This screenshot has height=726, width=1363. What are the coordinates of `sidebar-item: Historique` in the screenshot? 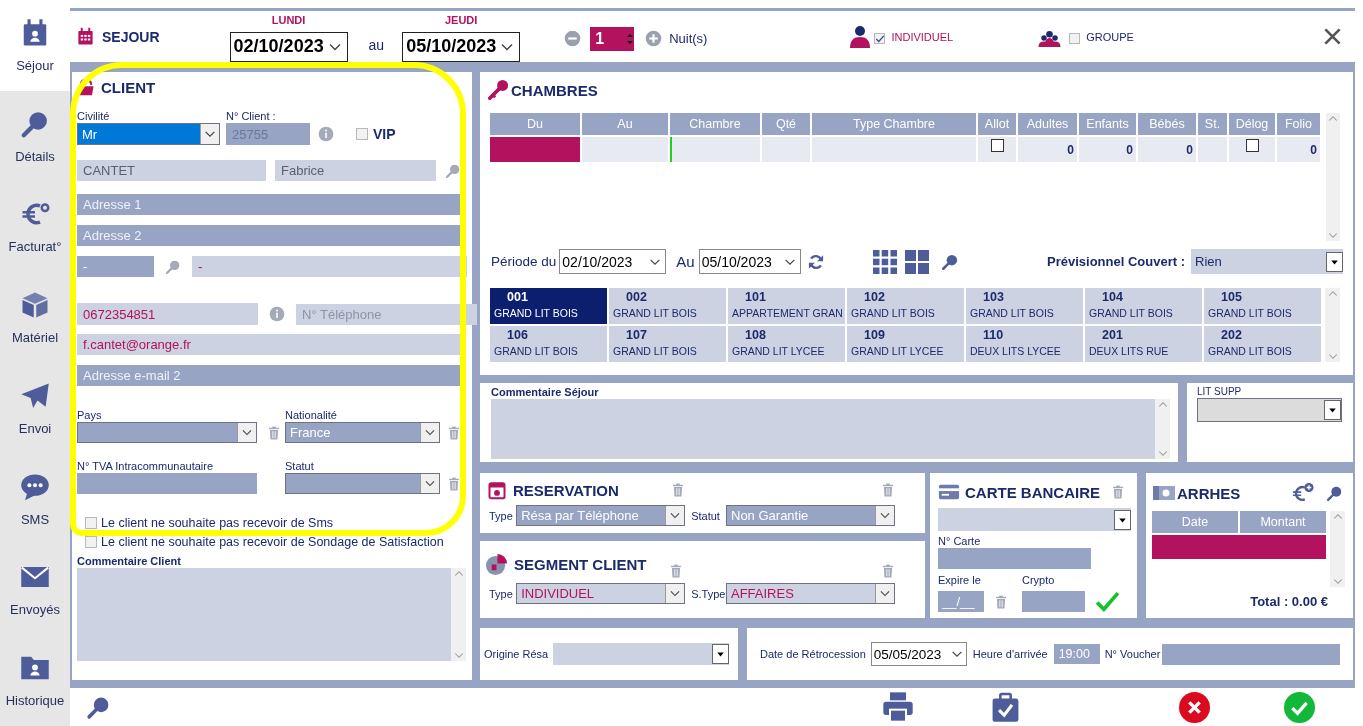 It's located at (35, 680).